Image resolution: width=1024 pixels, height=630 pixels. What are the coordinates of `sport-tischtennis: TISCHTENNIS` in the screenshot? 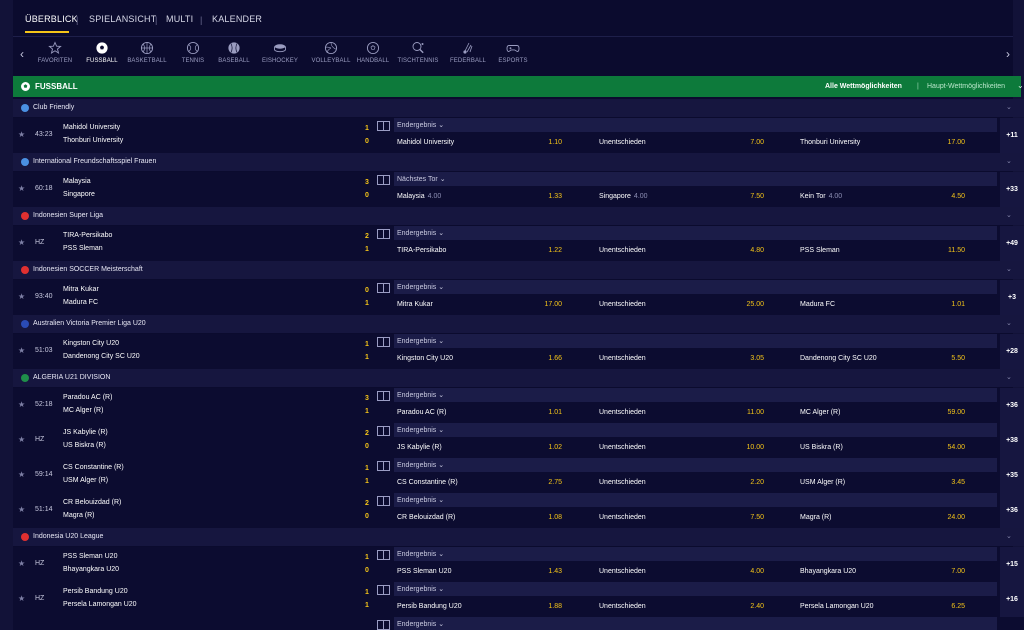 It's located at (418, 52).